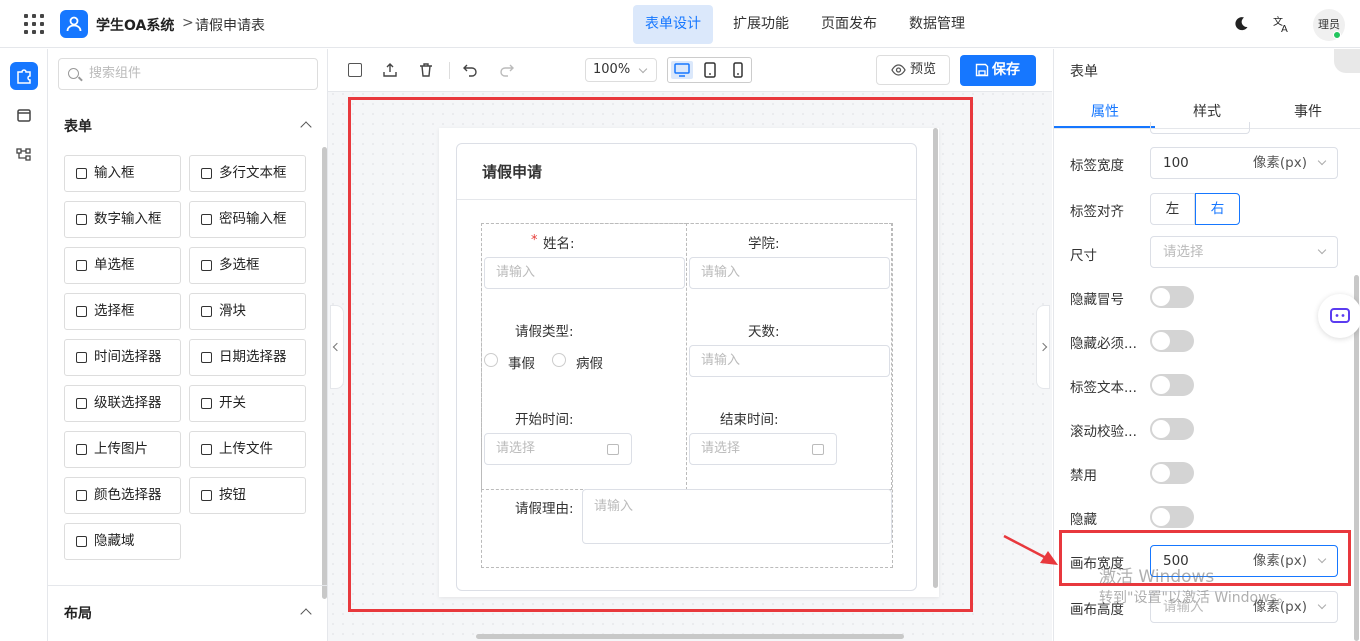  Describe the element at coordinates (913, 70) in the screenshot. I see `preview-button: 预览` at that location.